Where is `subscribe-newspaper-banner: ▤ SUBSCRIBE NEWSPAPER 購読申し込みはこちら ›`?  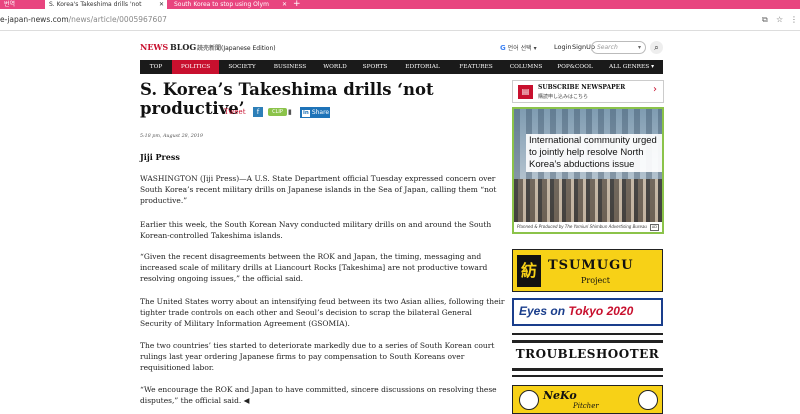 subscribe-newspaper-banner: ▤ SUBSCRIBE NEWSPAPER 購読申し込みはこちら › is located at coordinates (588, 91).